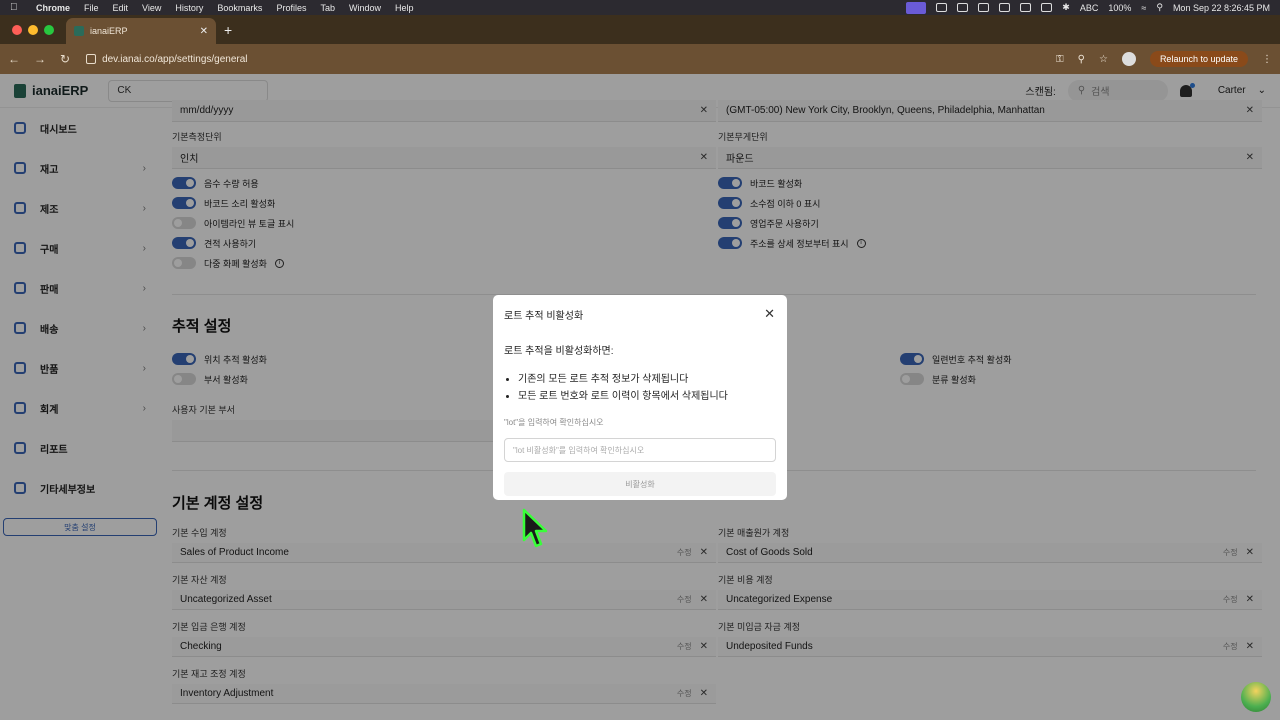 The image size is (1280, 720). Describe the element at coordinates (91, 59) in the screenshot. I see `site-info-icon` at that location.